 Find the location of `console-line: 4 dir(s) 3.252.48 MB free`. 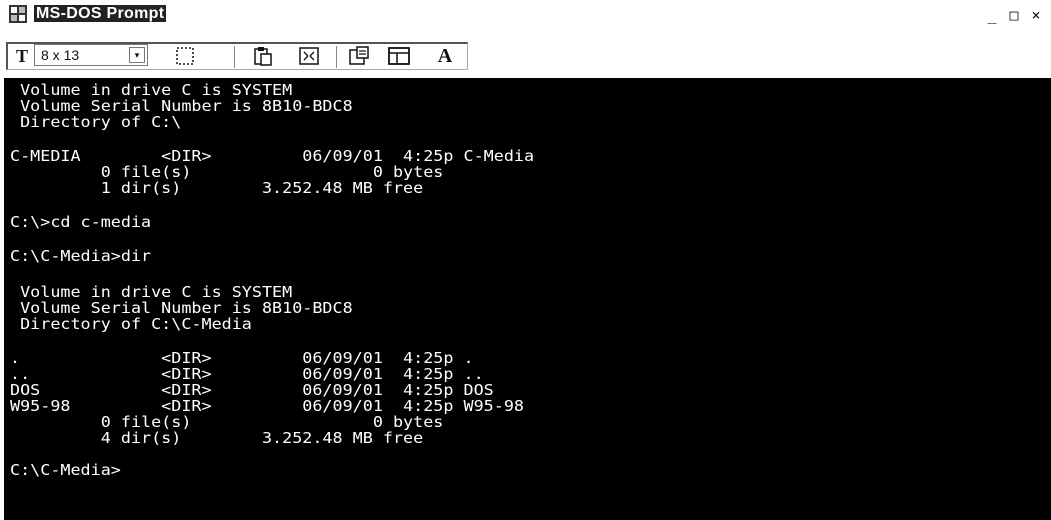

console-line: 4 dir(s) 3.252.48 MB free is located at coordinates (217, 438).